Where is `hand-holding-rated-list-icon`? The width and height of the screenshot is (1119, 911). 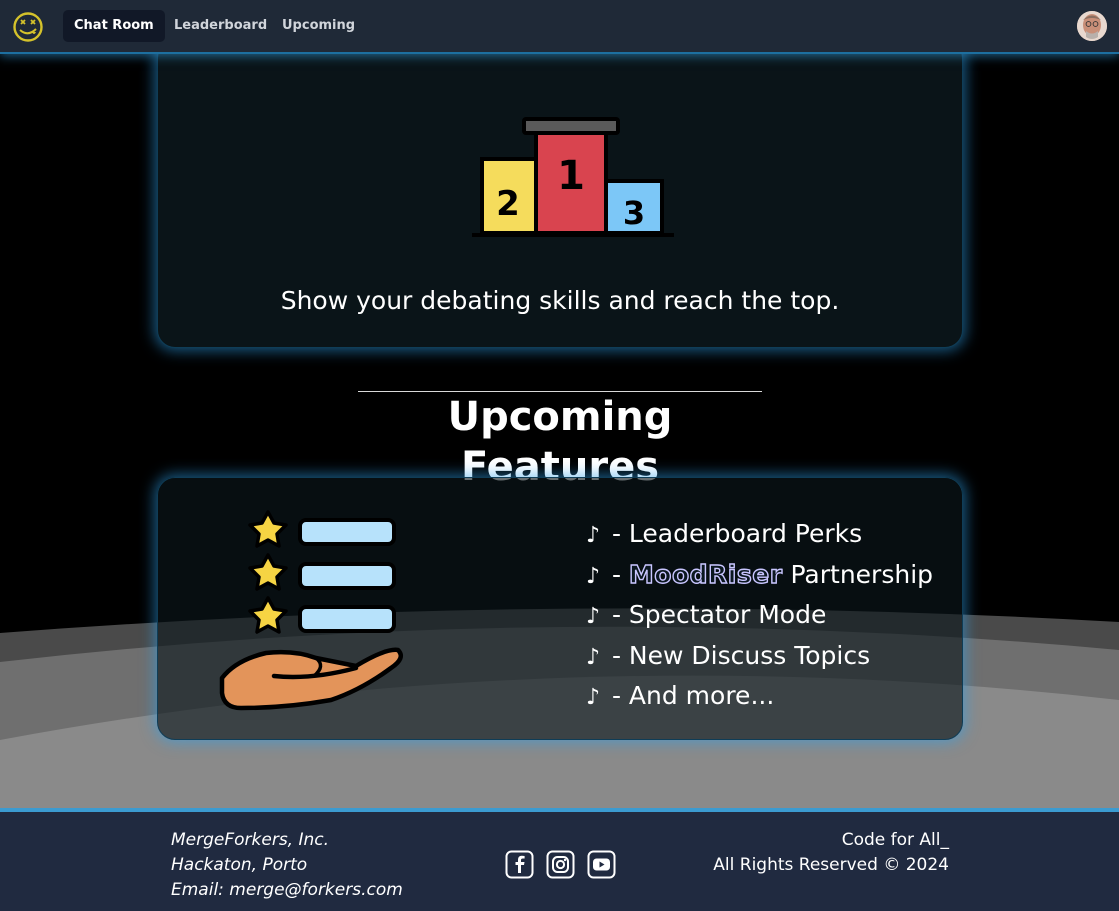 hand-holding-rated-list-icon is located at coordinates (311, 610).